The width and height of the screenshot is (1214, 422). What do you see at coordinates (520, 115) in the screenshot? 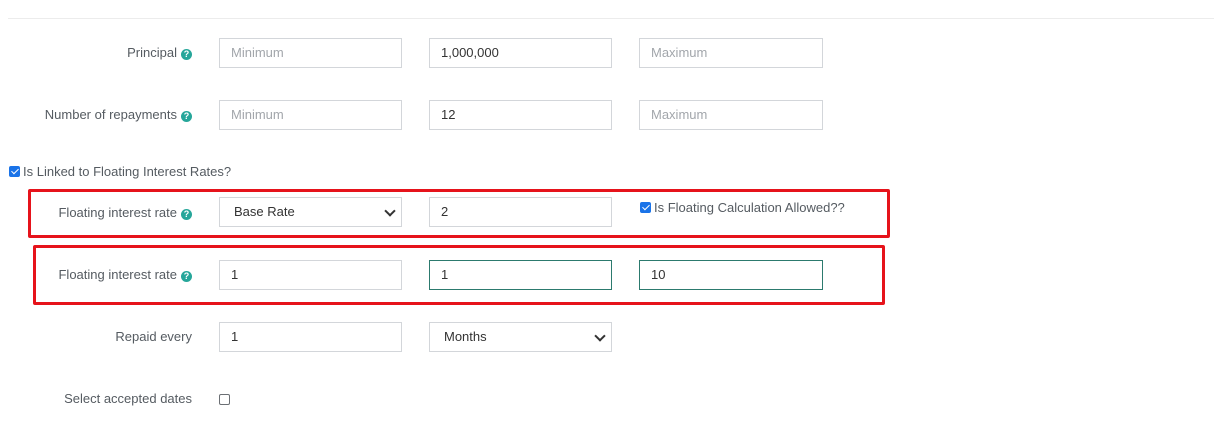
I see `repayments-default-input: 12` at bounding box center [520, 115].